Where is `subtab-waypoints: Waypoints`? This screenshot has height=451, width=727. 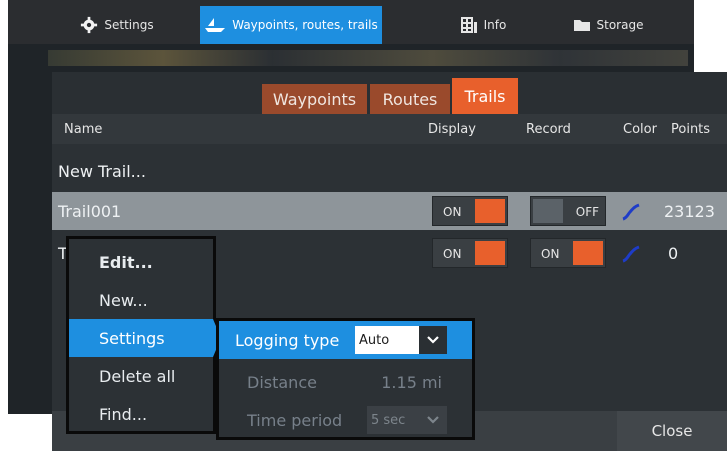 subtab-waypoints: Waypoints is located at coordinates (314, 99).